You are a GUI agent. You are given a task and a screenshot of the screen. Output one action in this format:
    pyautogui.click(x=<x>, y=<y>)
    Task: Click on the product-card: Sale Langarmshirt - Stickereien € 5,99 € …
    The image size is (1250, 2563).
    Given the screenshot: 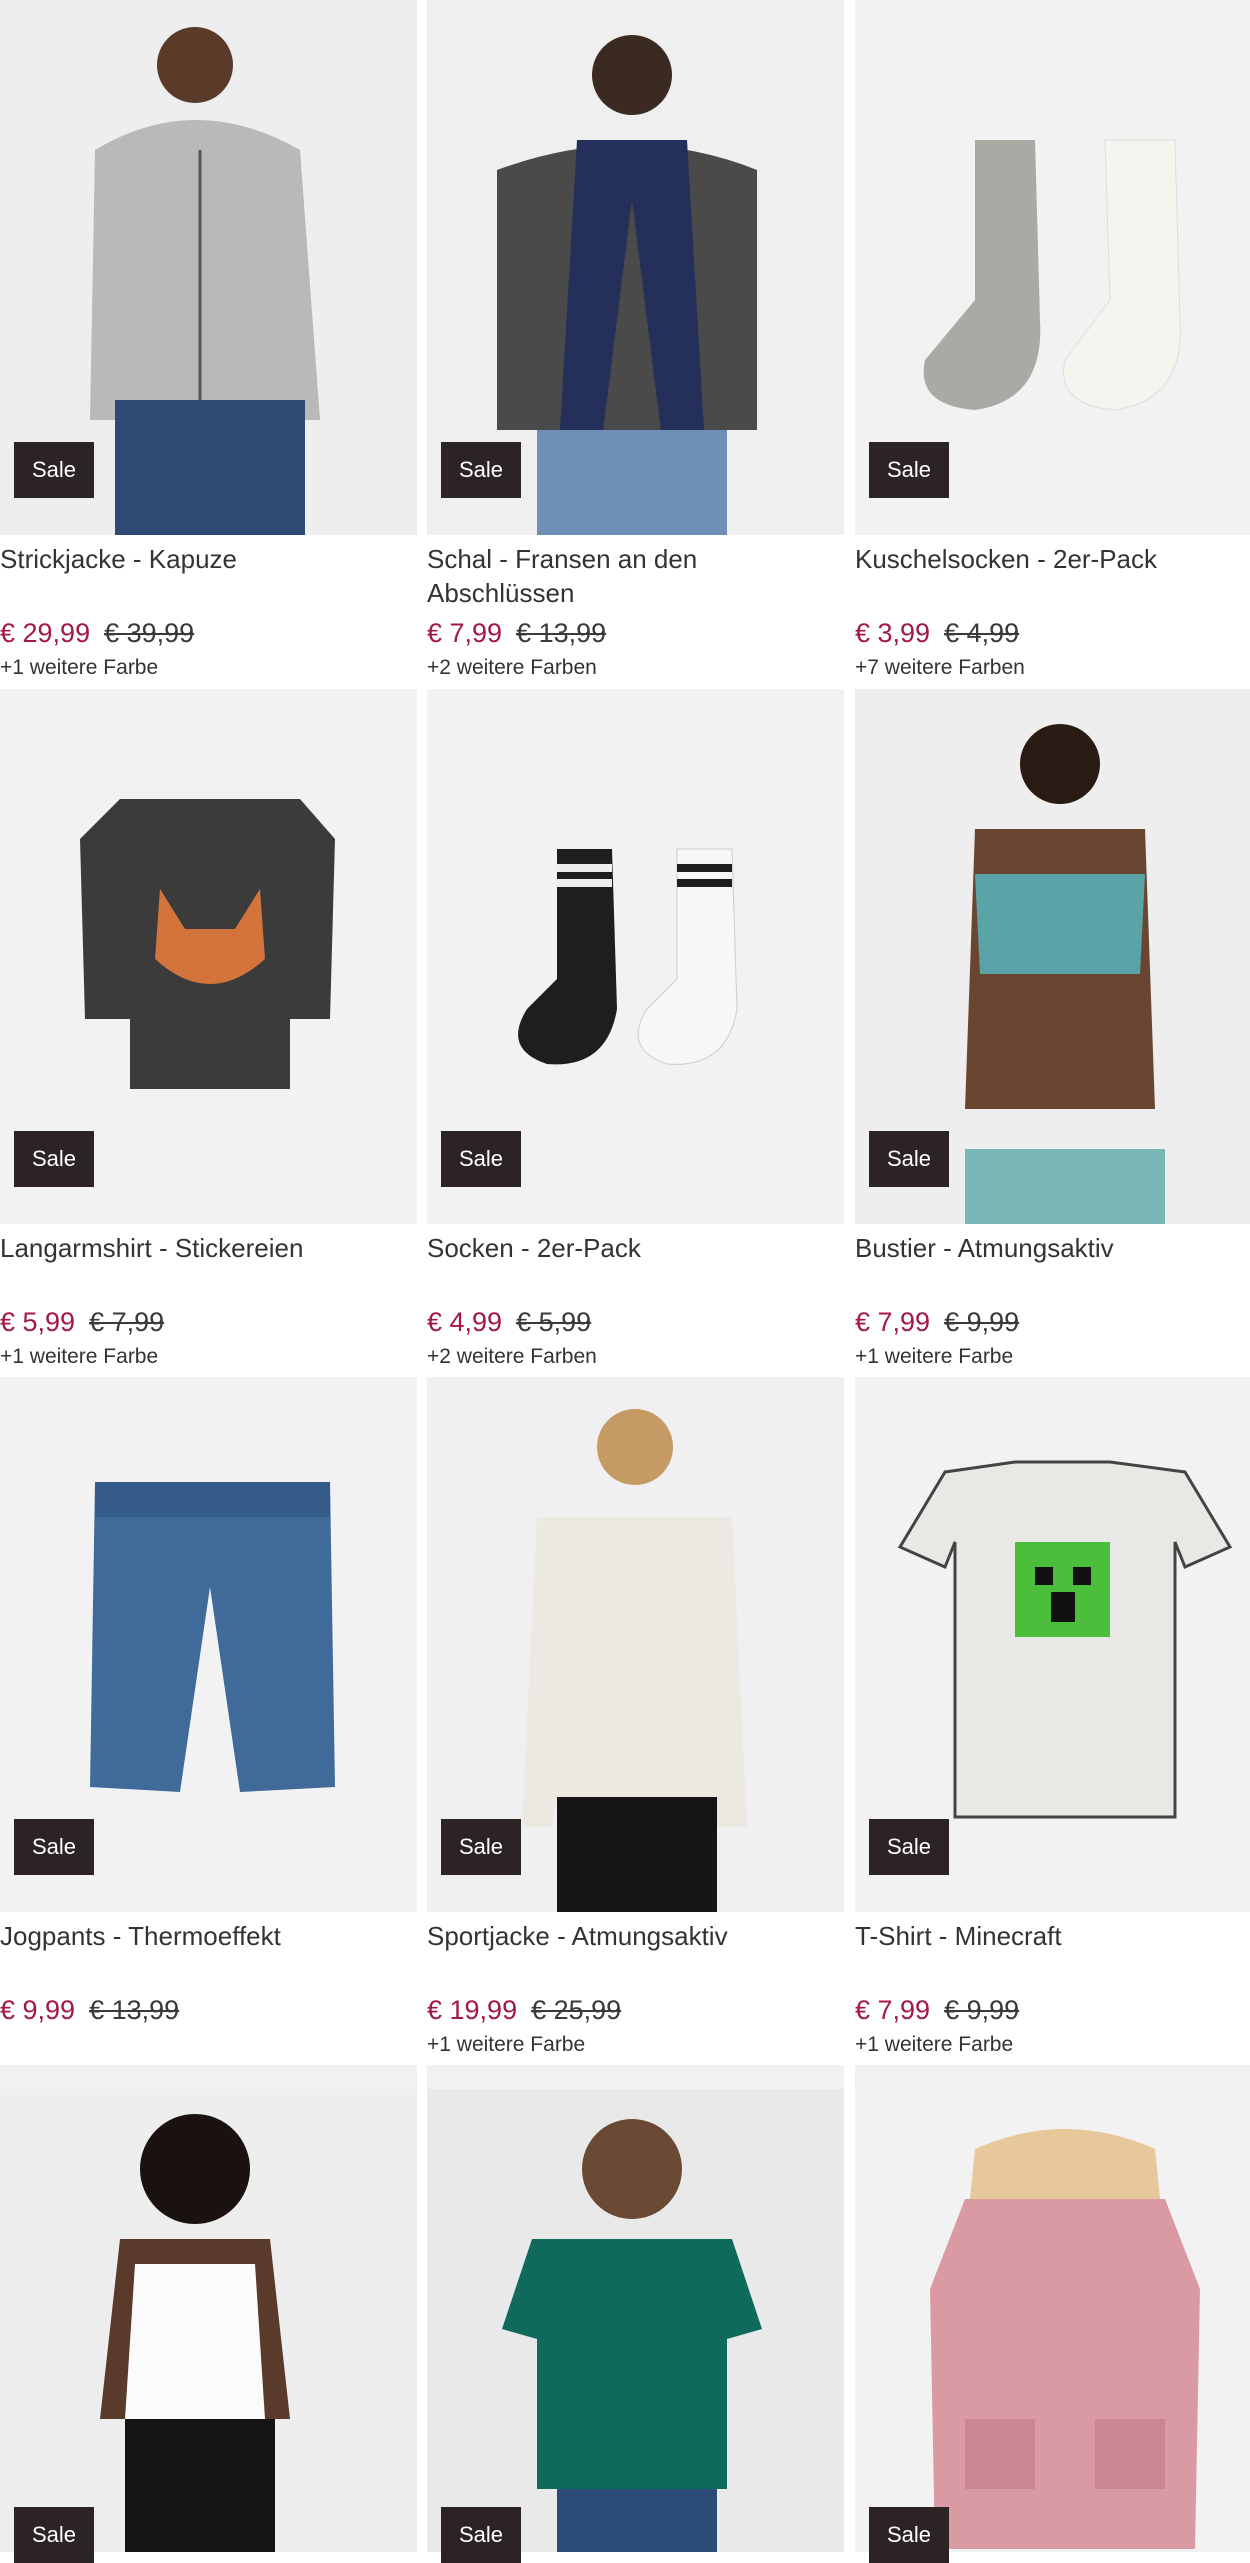 What is the action you would take?
    pyautogui.click(x=208, y=1034)
    